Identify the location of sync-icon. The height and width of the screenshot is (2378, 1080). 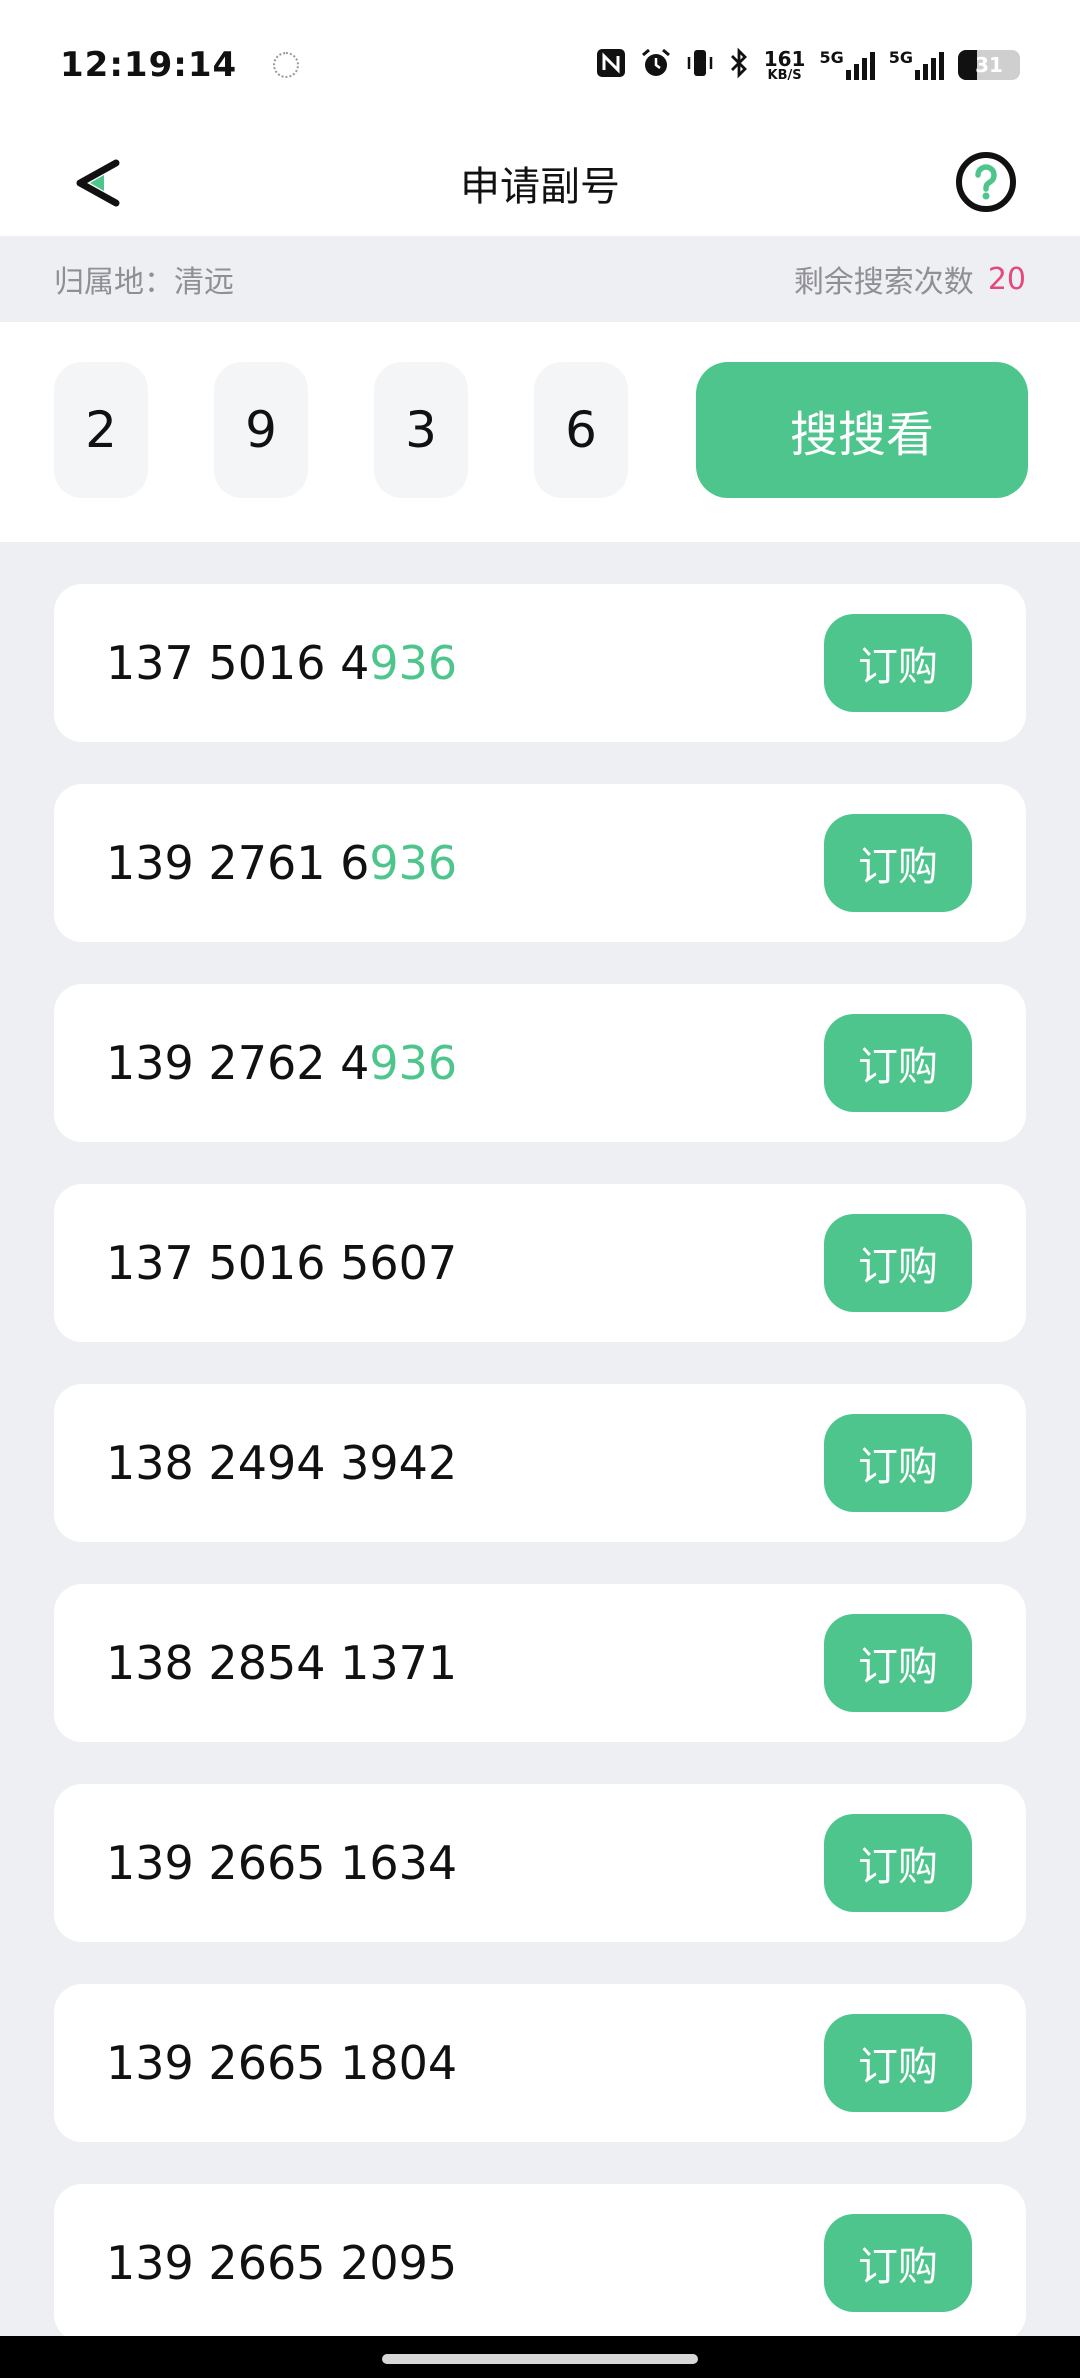
(286, 65).